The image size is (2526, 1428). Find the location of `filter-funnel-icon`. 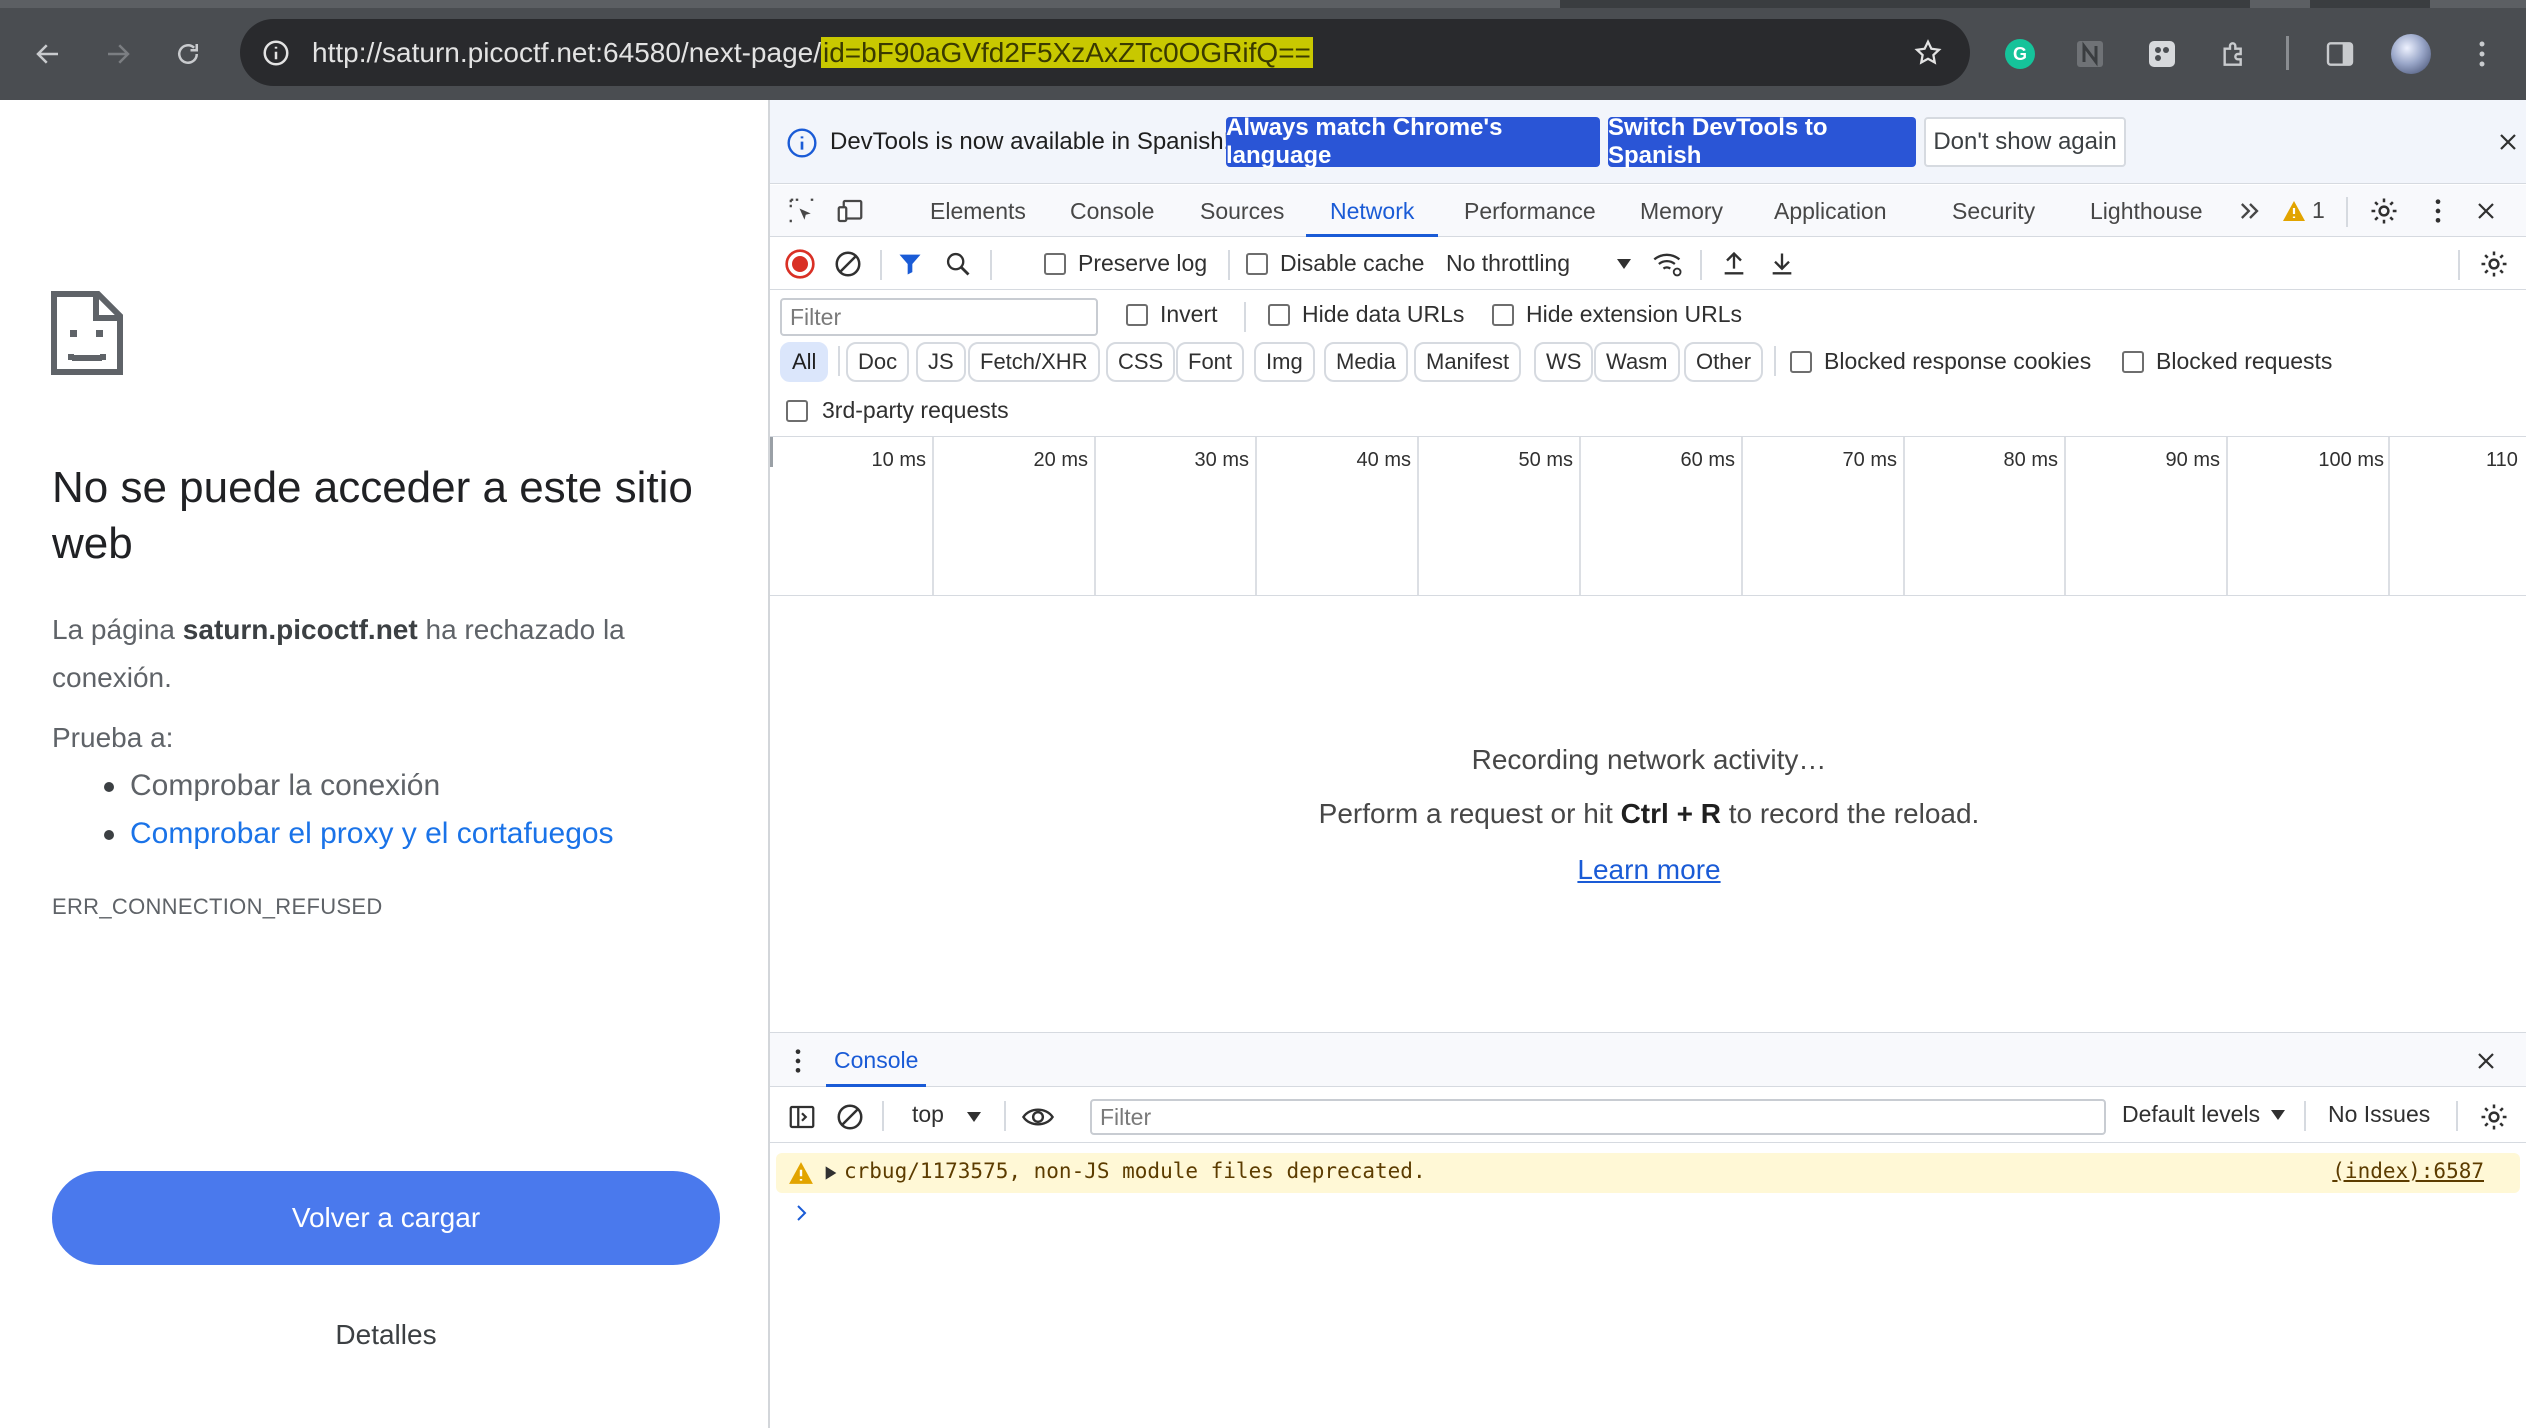

filter-funnel-icon is located at coordinates (910, 264).